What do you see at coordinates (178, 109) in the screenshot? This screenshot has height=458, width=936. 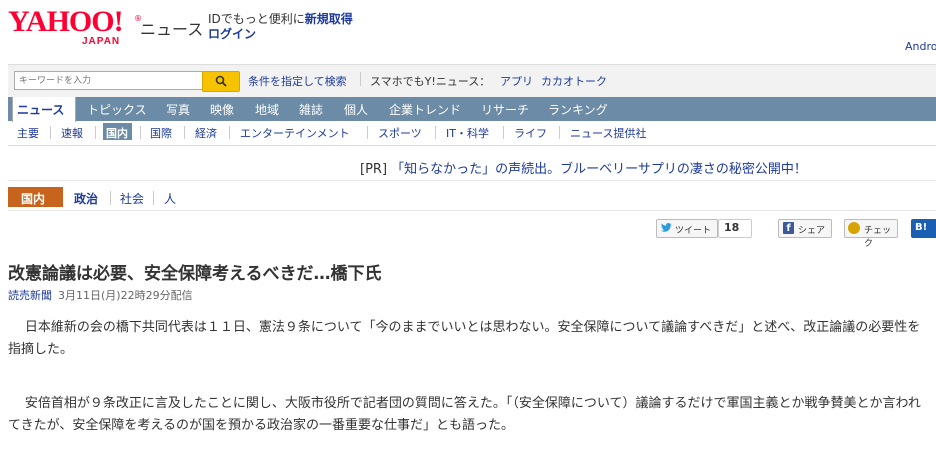 I see `nav-tab-photos: 写真` at bounding box center [178, 109].